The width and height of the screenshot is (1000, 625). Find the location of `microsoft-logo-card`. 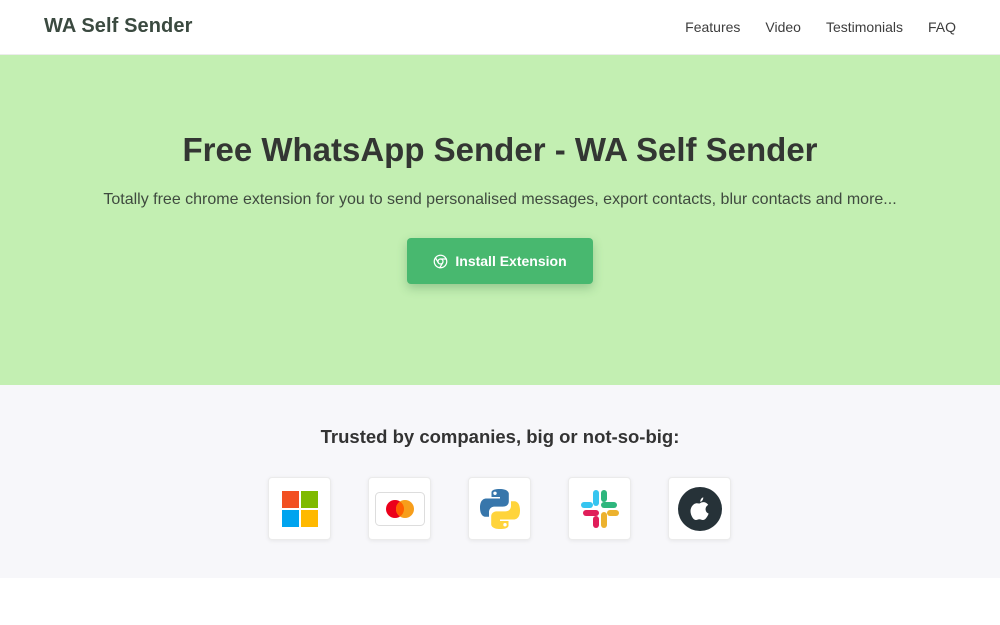

microsoft-logo-card is located at coordinates (299, 508).